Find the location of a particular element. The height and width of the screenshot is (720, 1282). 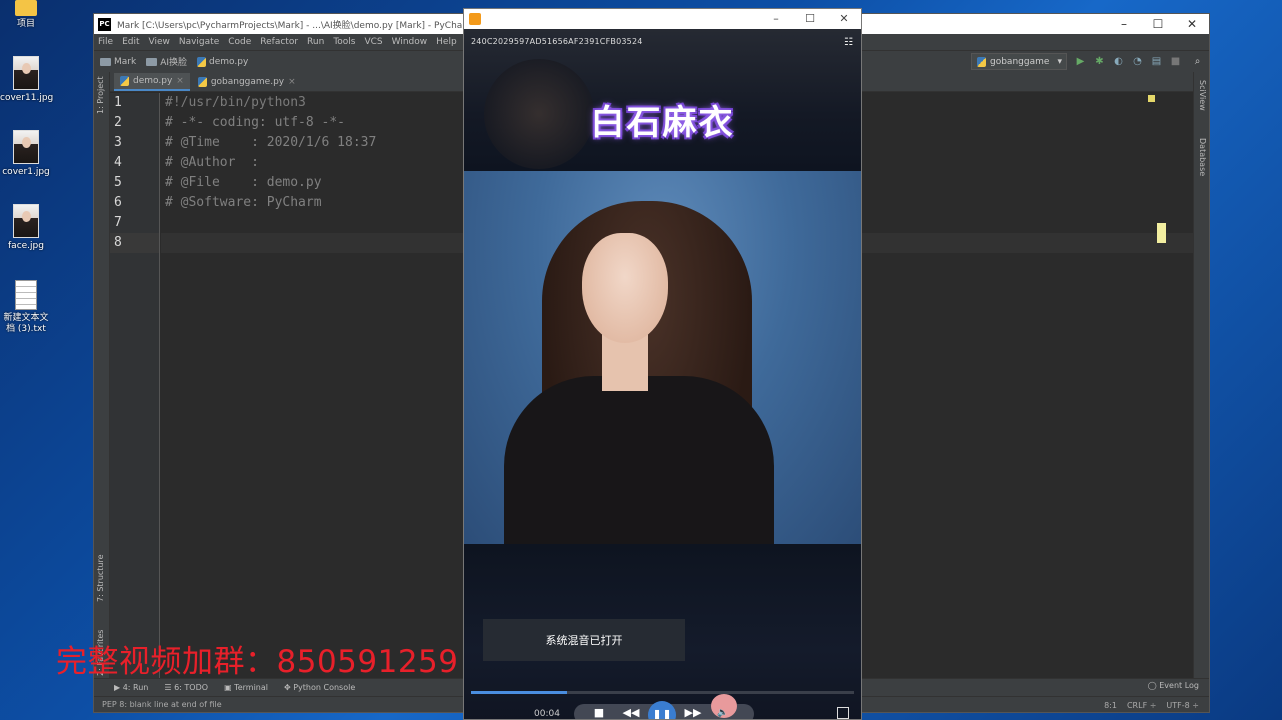

desktop-icon-textfile: 新建文本文档 (3).txt is located at coordinates (26, 307).